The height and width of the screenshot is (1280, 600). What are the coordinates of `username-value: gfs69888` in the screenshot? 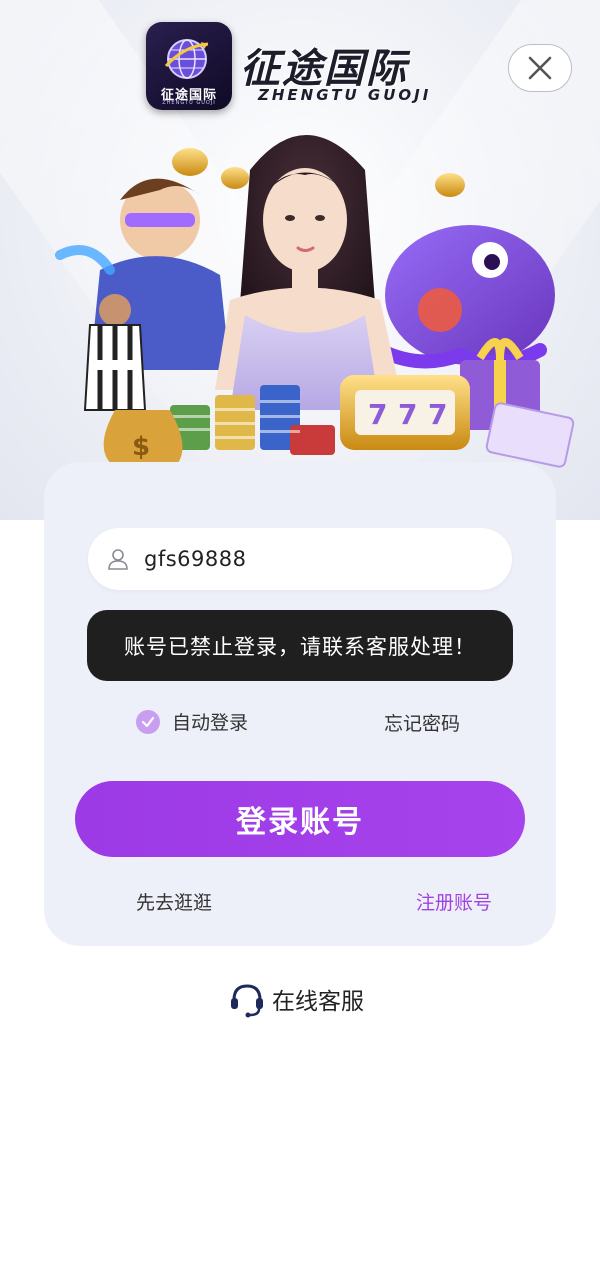 It's located at (195, 559).